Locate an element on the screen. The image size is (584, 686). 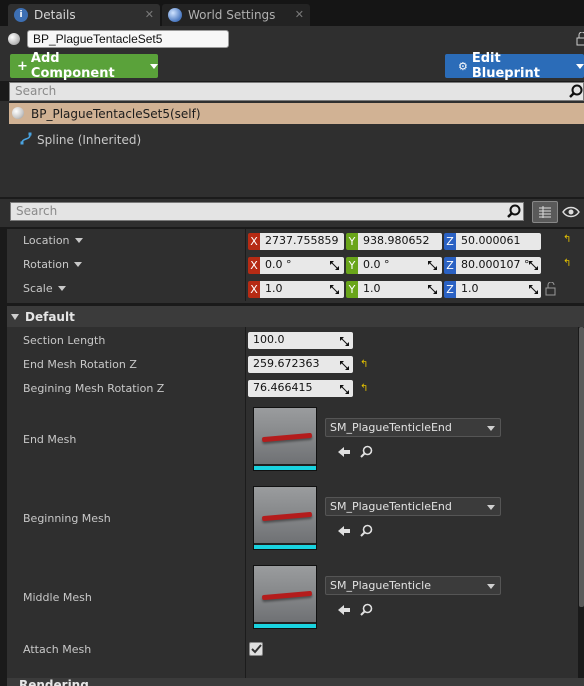
scale-label: Scale is located at coordinates (44, 288).